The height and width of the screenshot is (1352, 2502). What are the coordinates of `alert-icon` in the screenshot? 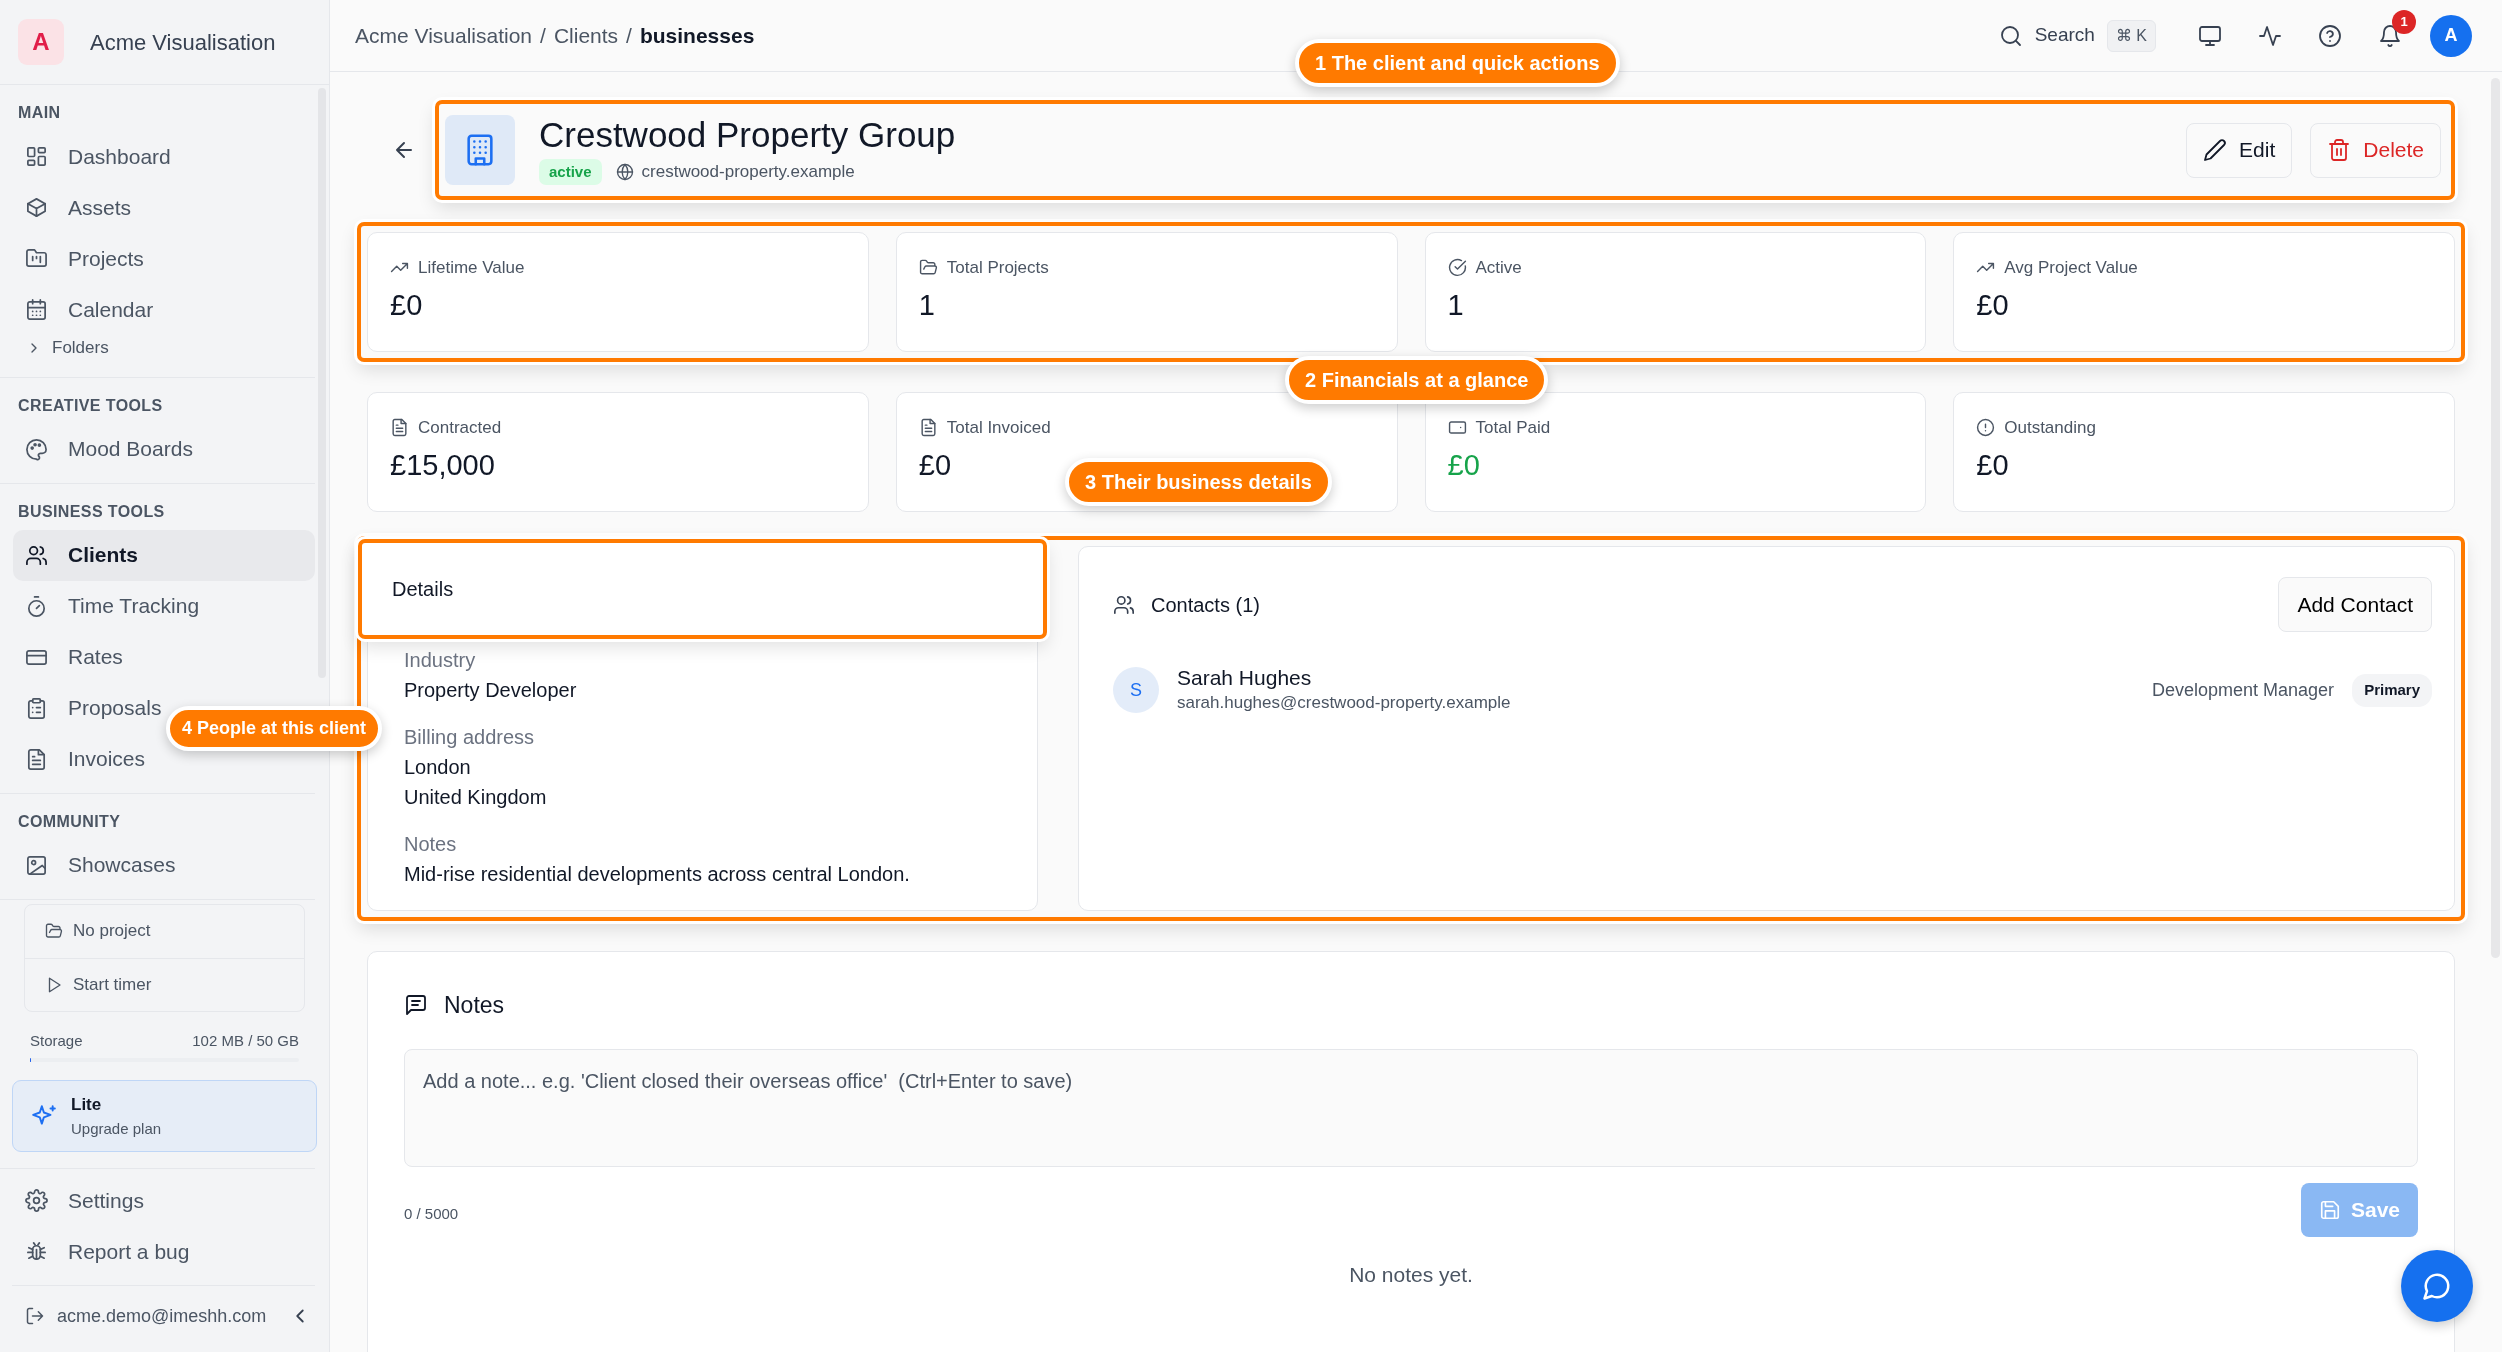 It's located at (1986, 428).